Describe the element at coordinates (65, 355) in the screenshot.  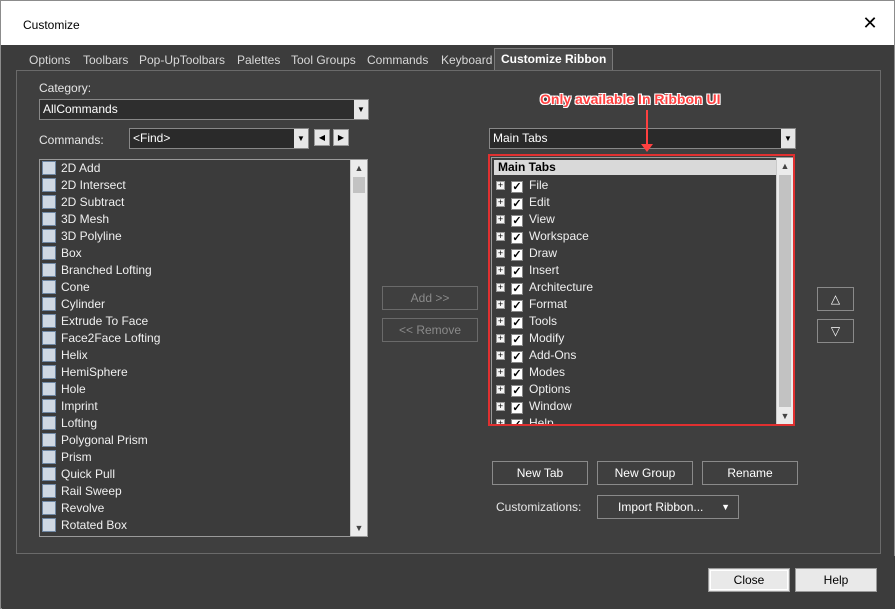
I see `list-item: Helix` at that location.